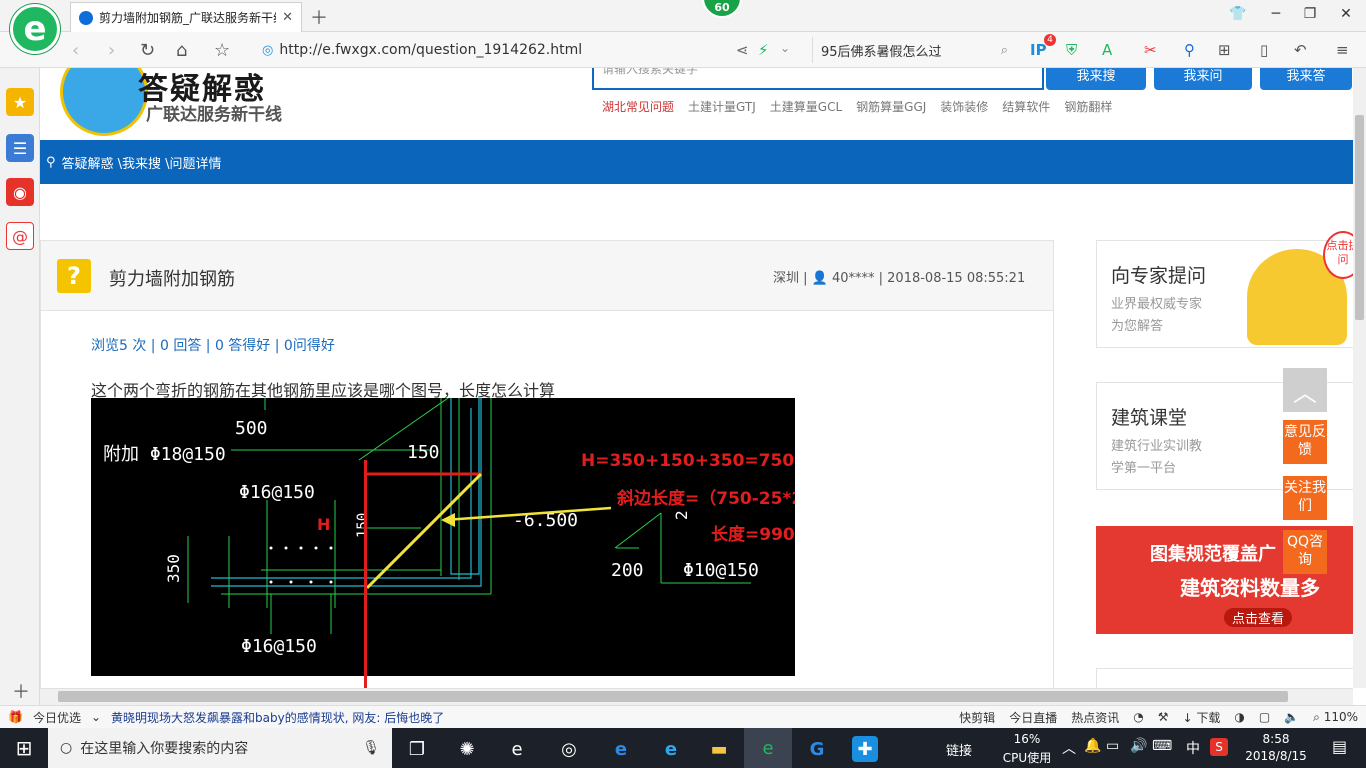  I want to click on banner-cta: 点击查看, so click(1258, 617).